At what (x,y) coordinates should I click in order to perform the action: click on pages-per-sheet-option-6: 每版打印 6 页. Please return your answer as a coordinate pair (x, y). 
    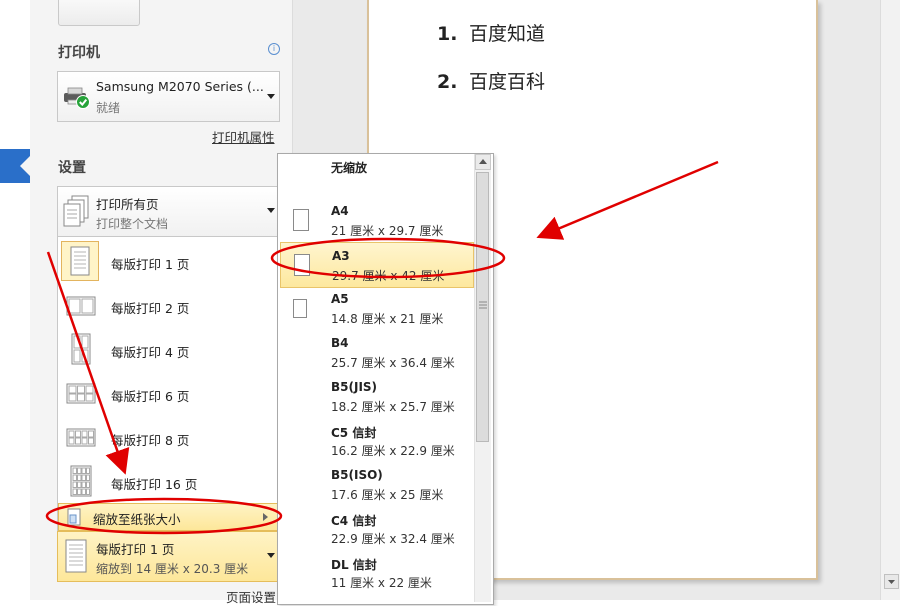
    Looking at the image, I should click on (168, 393).